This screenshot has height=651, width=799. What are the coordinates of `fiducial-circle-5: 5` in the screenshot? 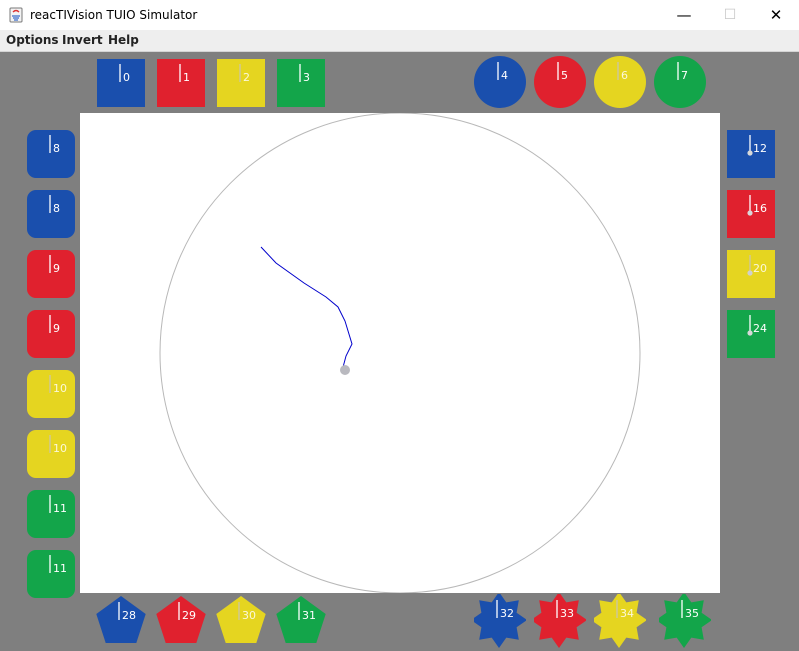 It's located at (560, 83).